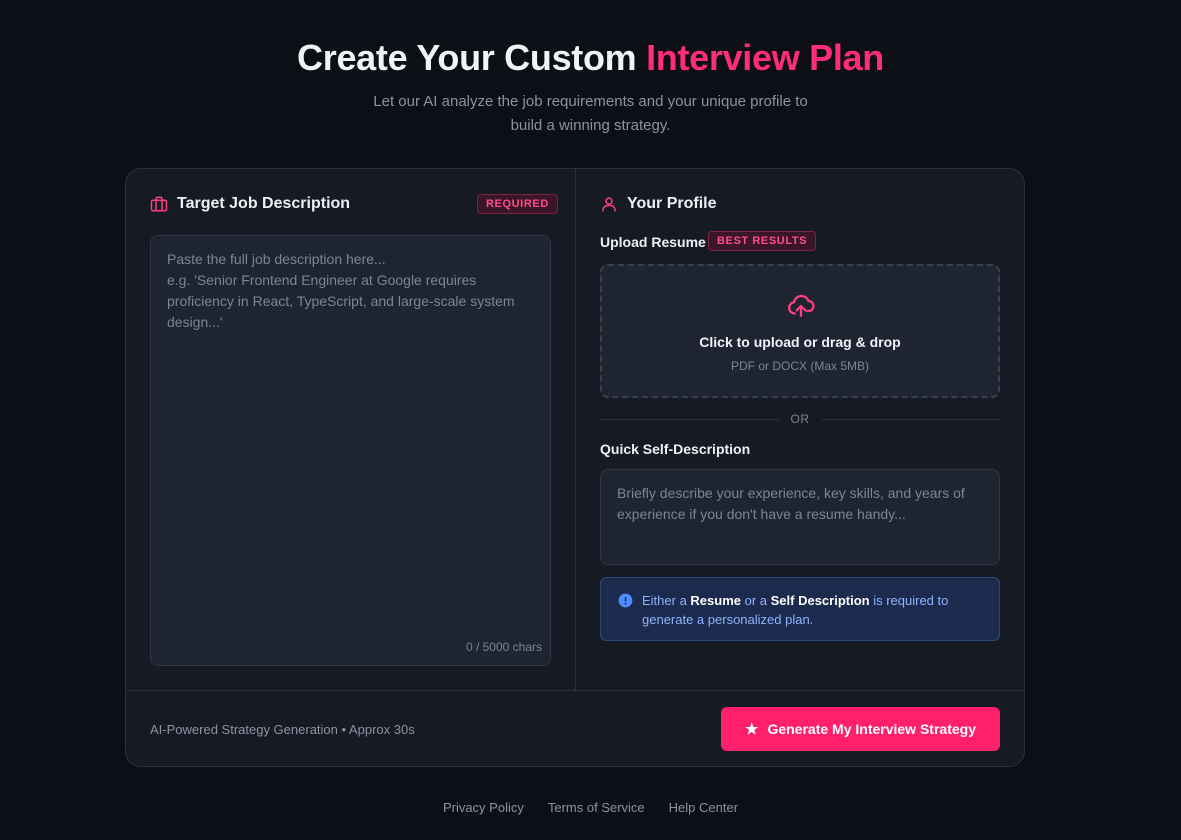 The image size is (1181, 840). What do you see at coordinates (703, 807) in the screenshot?
I see `help-center-link: Help Center` at bounding box center [703, 807].